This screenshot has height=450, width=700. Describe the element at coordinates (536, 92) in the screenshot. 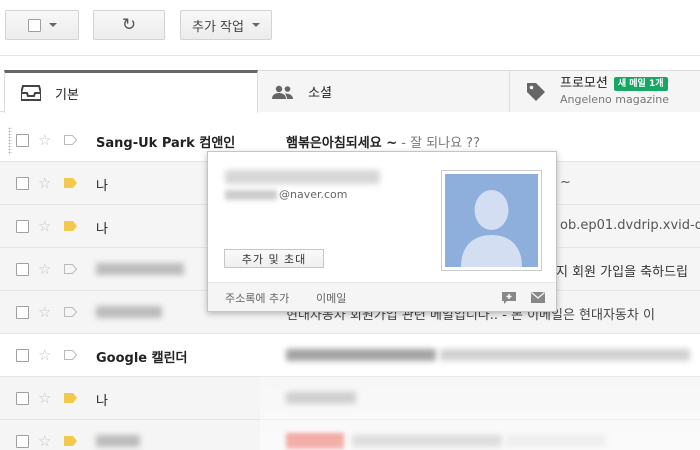

I see `tag-icon` at that location.